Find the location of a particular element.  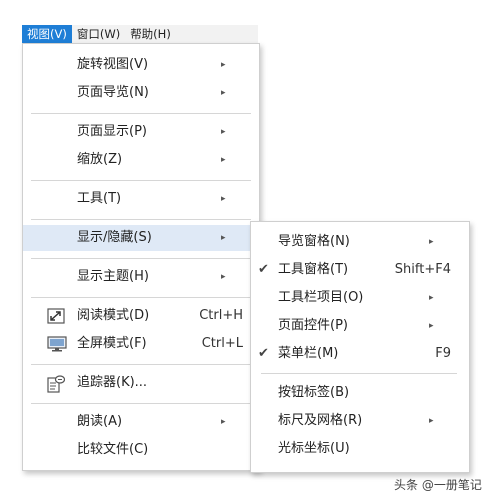

submenu-item-toolbar-items: 工具栏项目(O) ▸ is located at coordinates (360, 298).